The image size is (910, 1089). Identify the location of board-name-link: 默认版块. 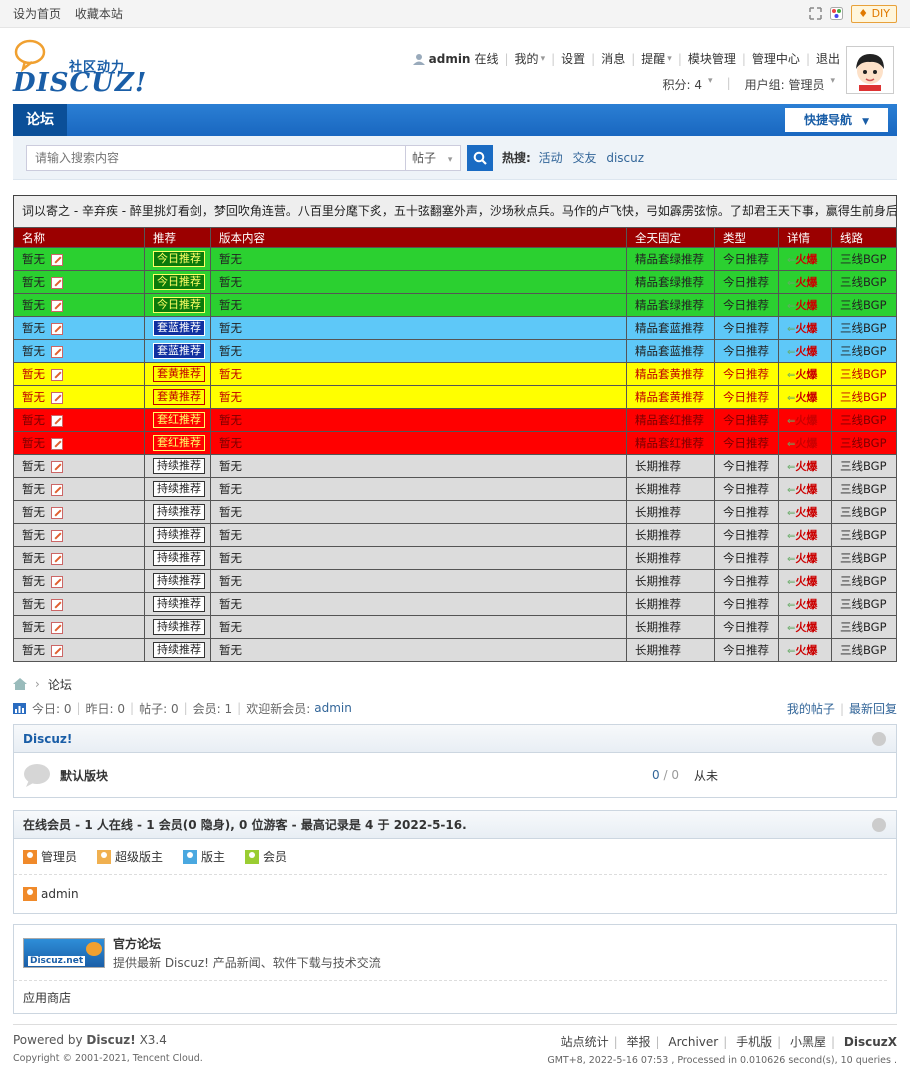
(84, 775).